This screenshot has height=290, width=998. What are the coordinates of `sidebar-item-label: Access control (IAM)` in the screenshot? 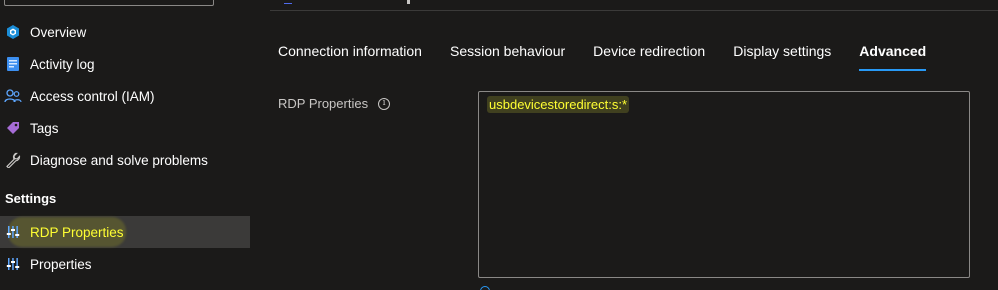 It's located at (92, 96).